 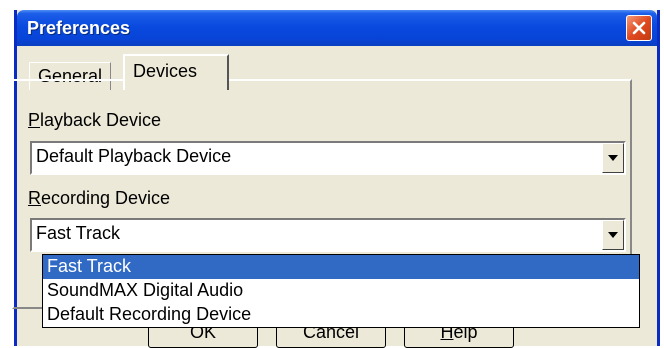 I want to click on playback-device-label: Playback Device, so click(x=94, y=120).